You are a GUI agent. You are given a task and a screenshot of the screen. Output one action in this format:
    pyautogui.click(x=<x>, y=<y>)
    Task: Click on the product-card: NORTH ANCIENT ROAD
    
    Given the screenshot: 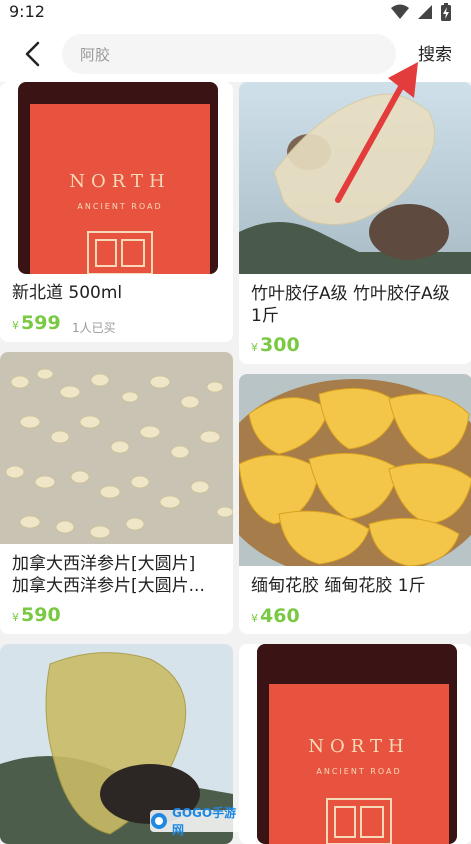 What is the action you would take?
    pyautogui.click(x=355, y=744)
    